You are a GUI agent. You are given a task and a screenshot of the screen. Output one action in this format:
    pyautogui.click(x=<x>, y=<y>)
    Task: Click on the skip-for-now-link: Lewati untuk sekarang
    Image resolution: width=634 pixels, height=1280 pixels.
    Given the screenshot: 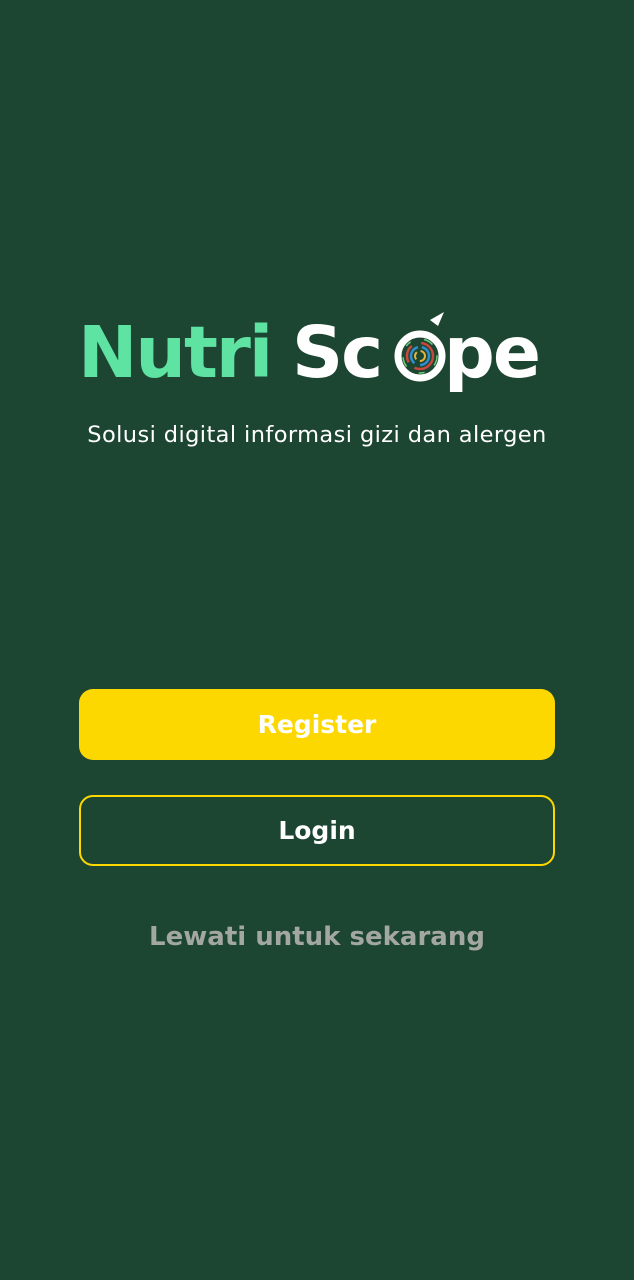 What is the action you would take?
    pyautogui.click(x=317, y=937)
    